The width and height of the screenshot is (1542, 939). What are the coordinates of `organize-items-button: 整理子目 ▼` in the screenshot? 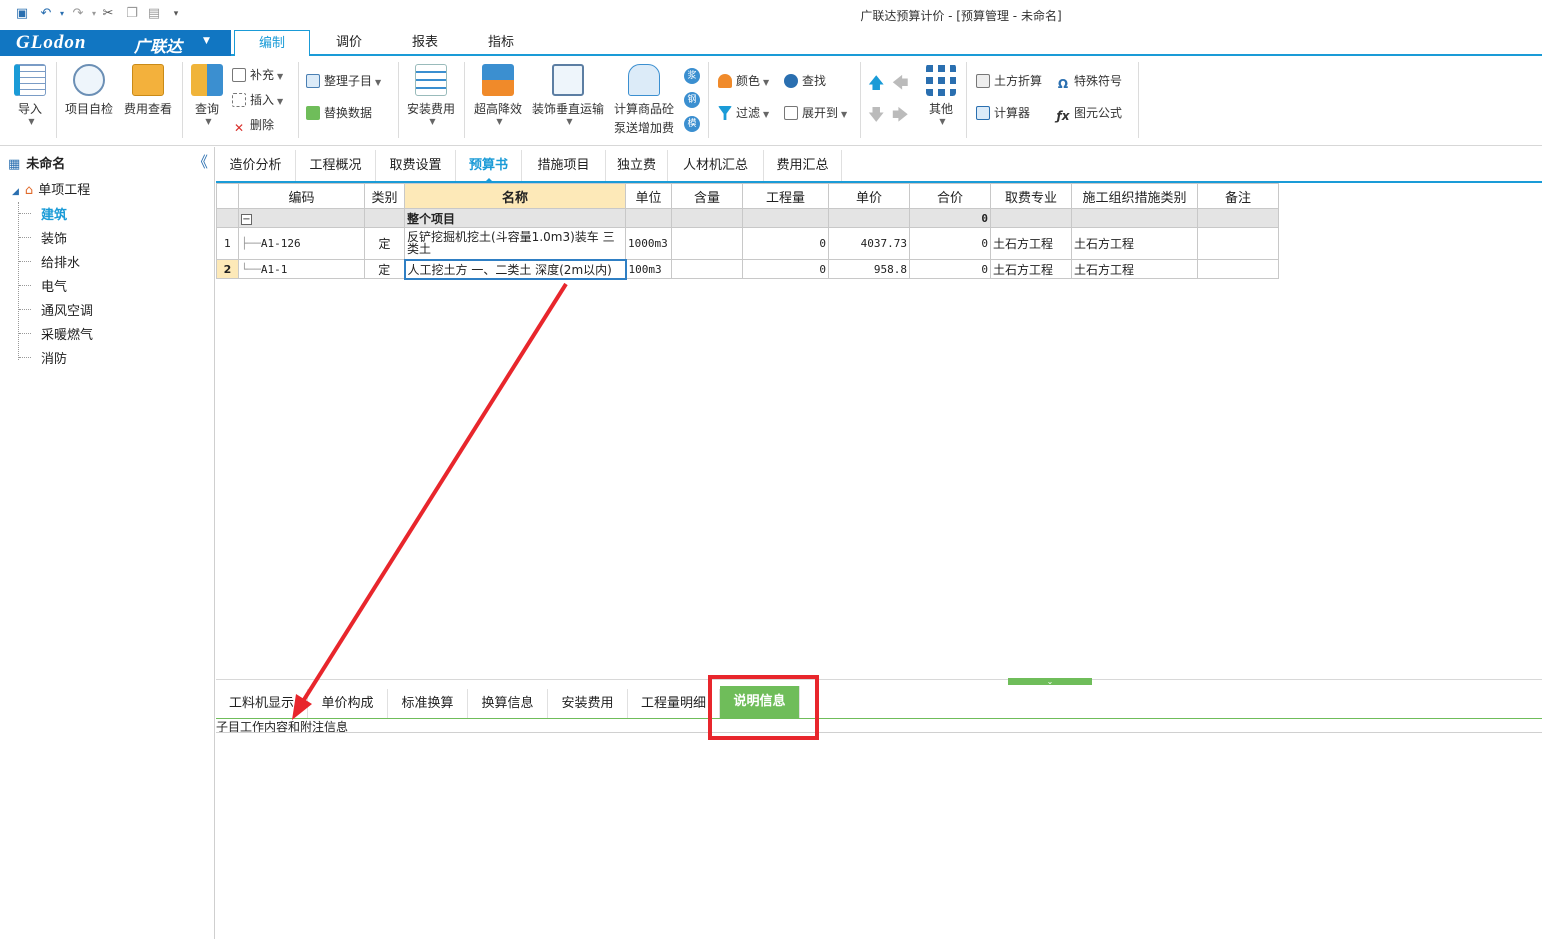 It's located at (343, 81).